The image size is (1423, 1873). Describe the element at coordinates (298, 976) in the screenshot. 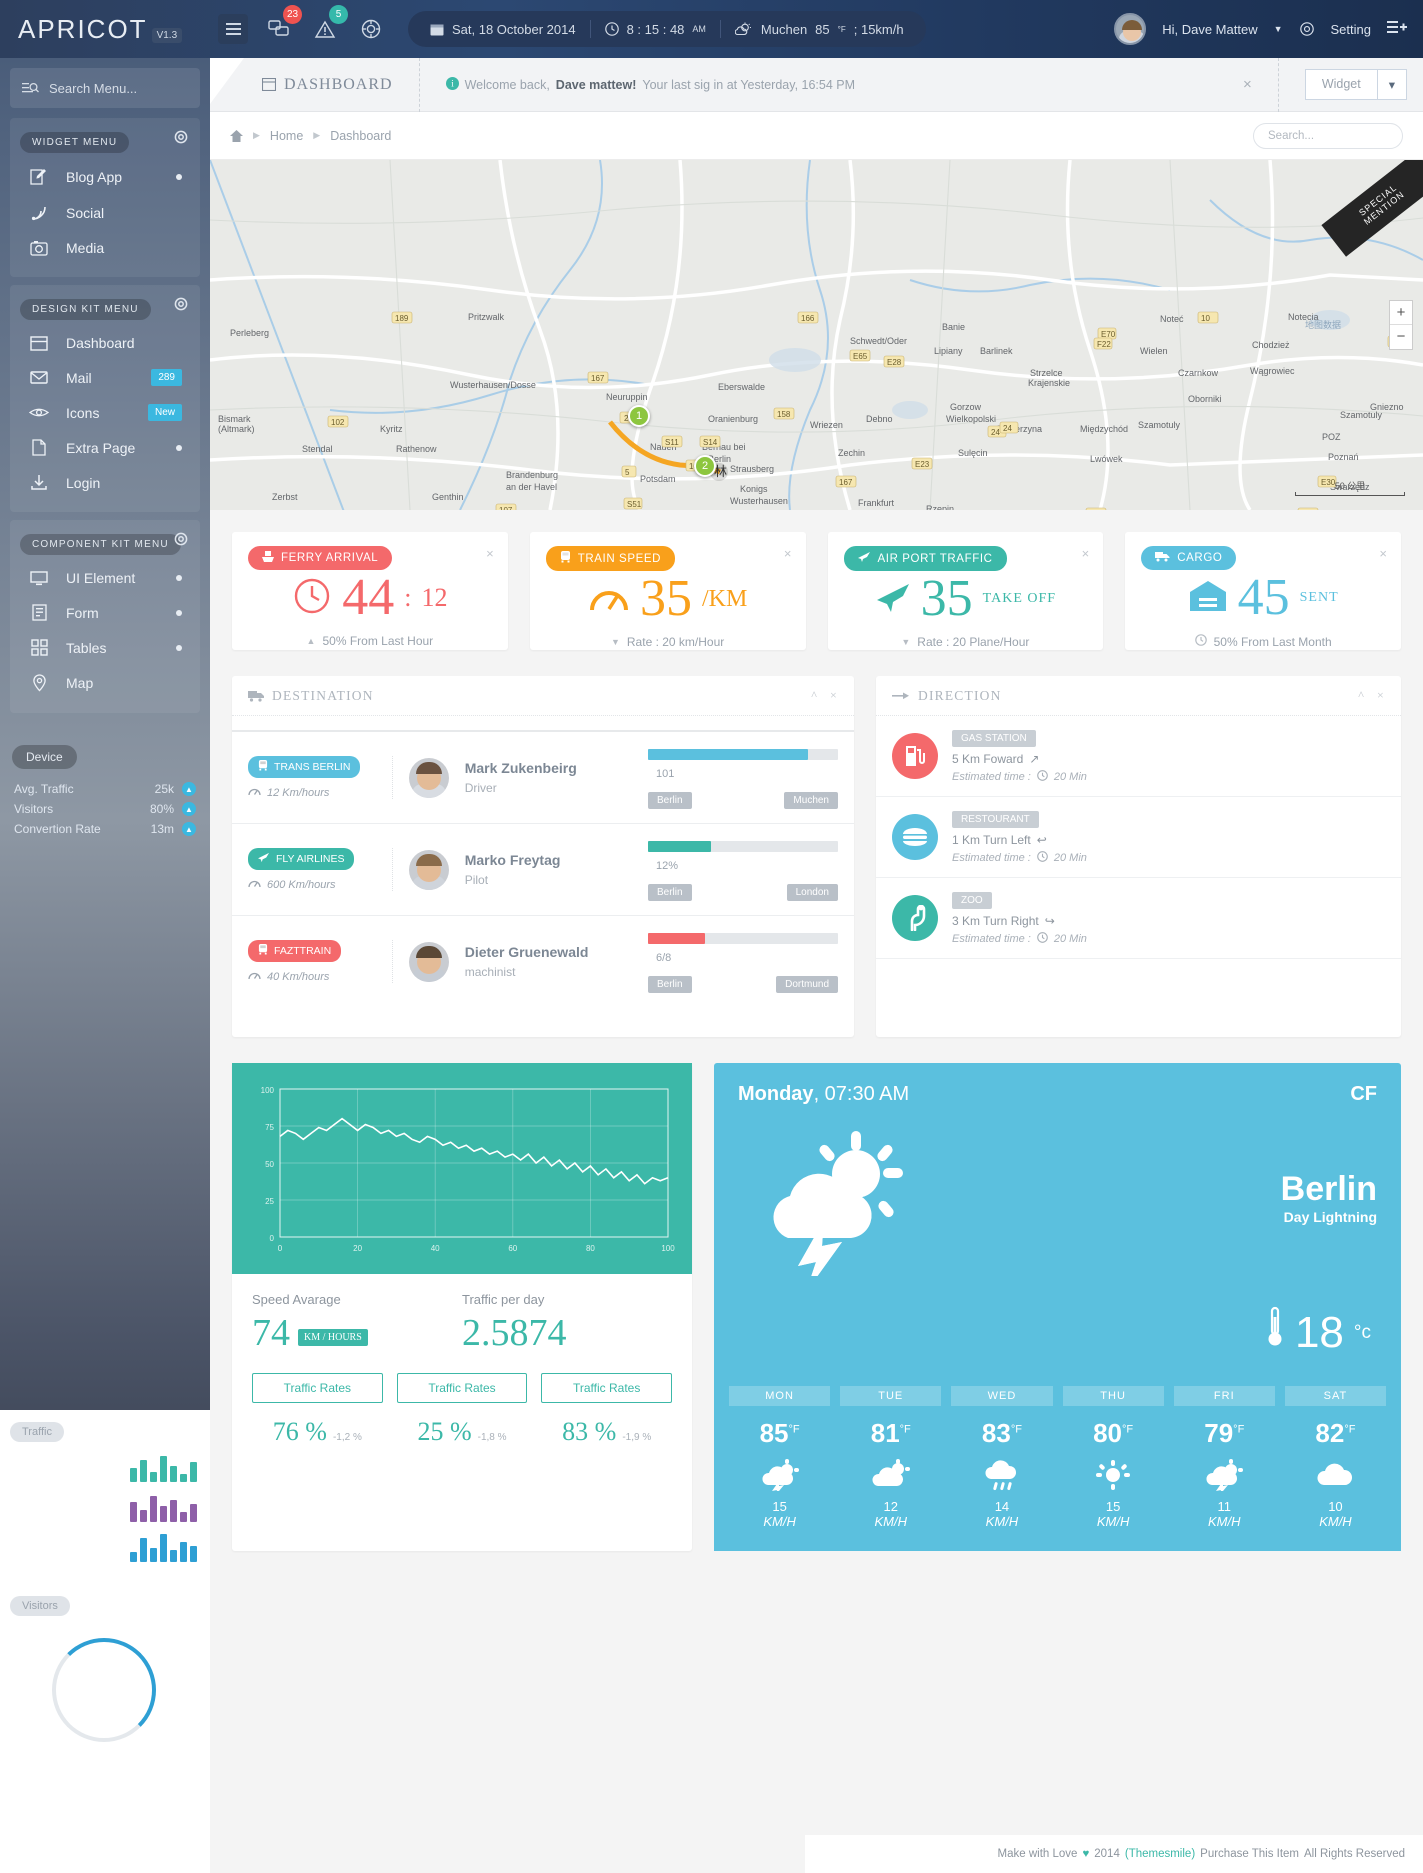

I see `speed-value: 40 Km/hours` at that location.